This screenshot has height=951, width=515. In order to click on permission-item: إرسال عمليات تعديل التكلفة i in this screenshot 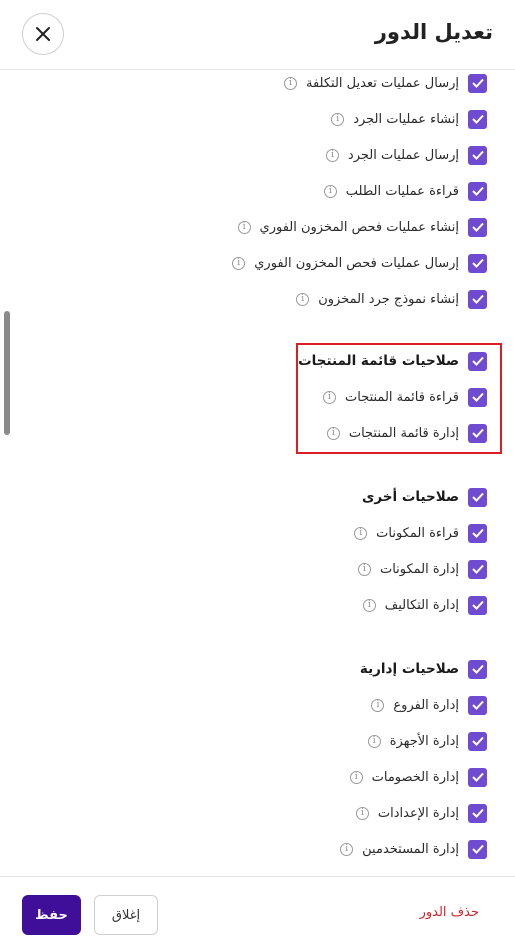, I will do `click(385, 83)`.